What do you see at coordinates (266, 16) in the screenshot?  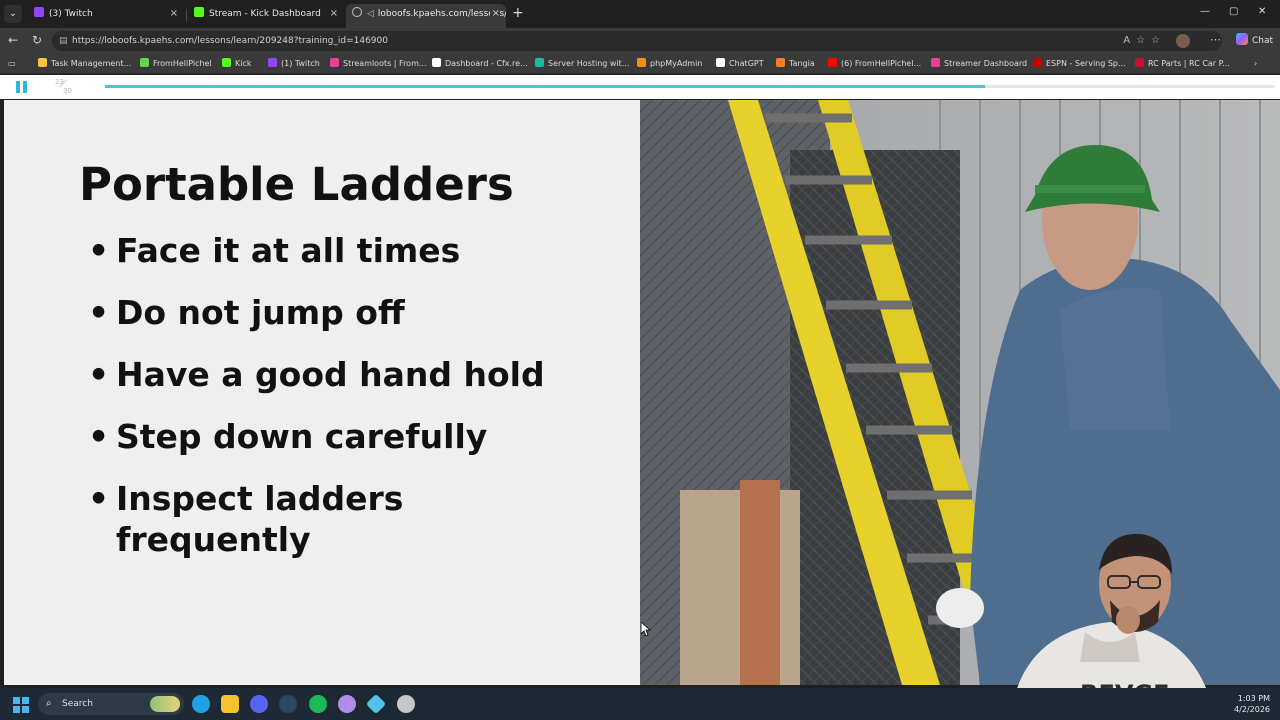 I see `tab-kick-dashboard: Stream - Kick Dashboard ×` at bounding box center [266, 16].